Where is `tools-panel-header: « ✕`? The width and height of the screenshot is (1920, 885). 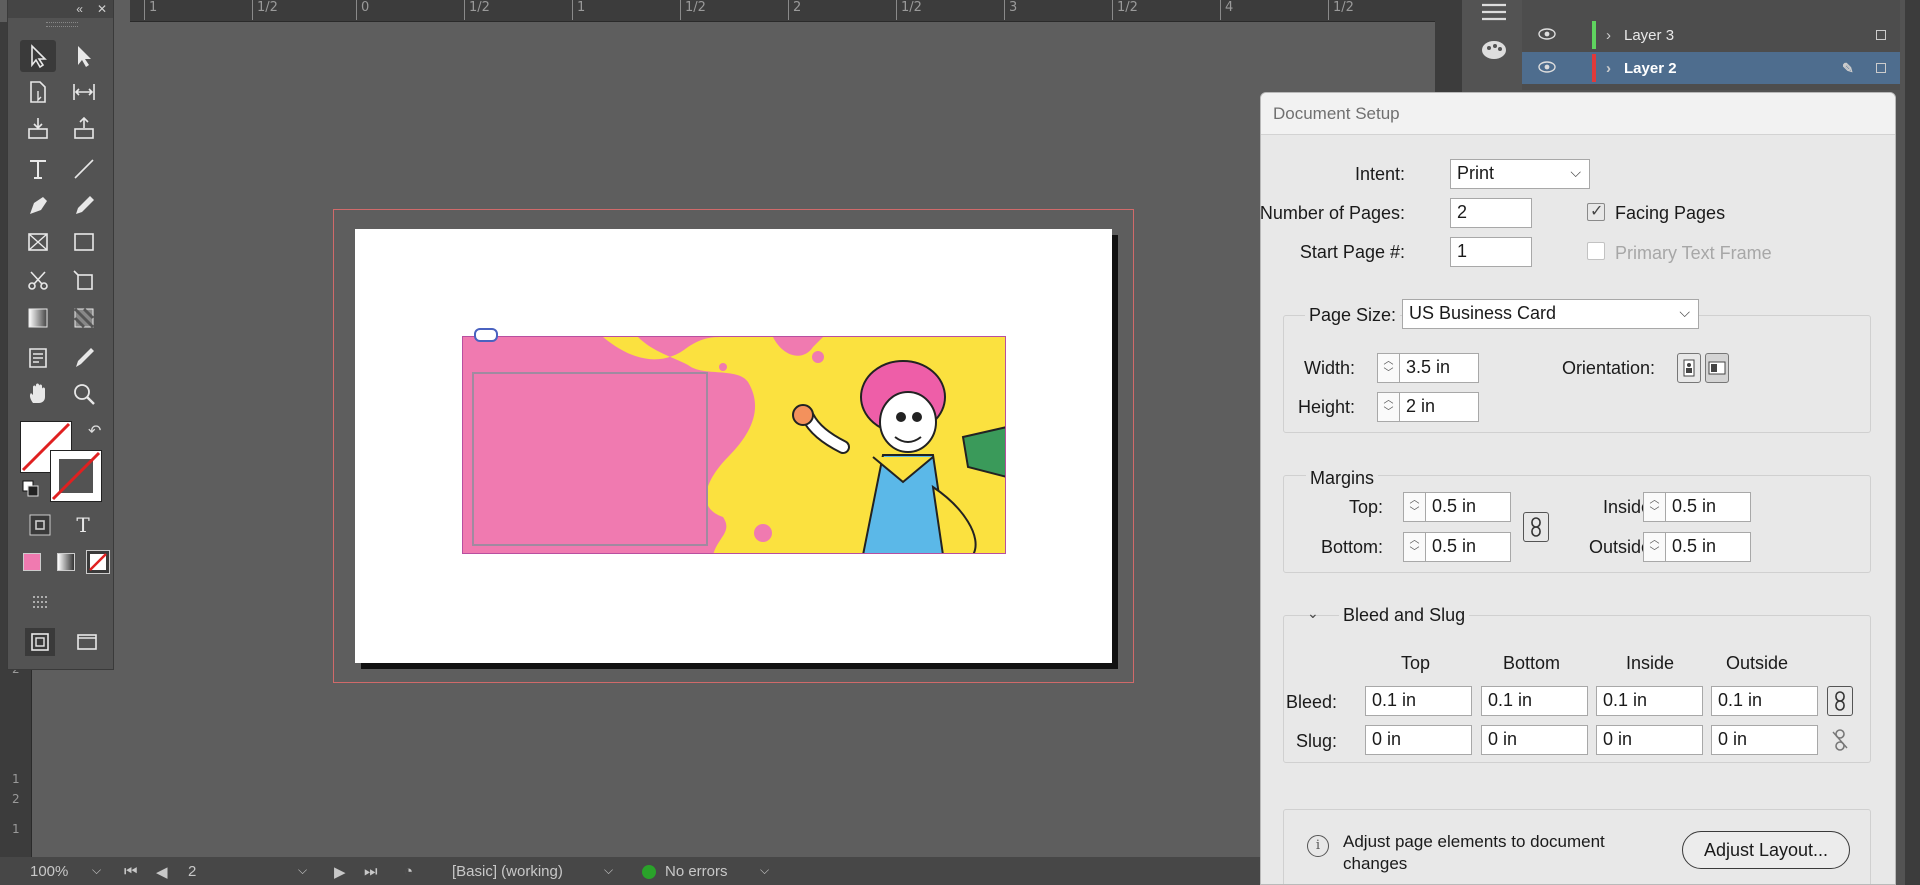
tools-panel-header: « ✕ is located at coordinates (60, 9).